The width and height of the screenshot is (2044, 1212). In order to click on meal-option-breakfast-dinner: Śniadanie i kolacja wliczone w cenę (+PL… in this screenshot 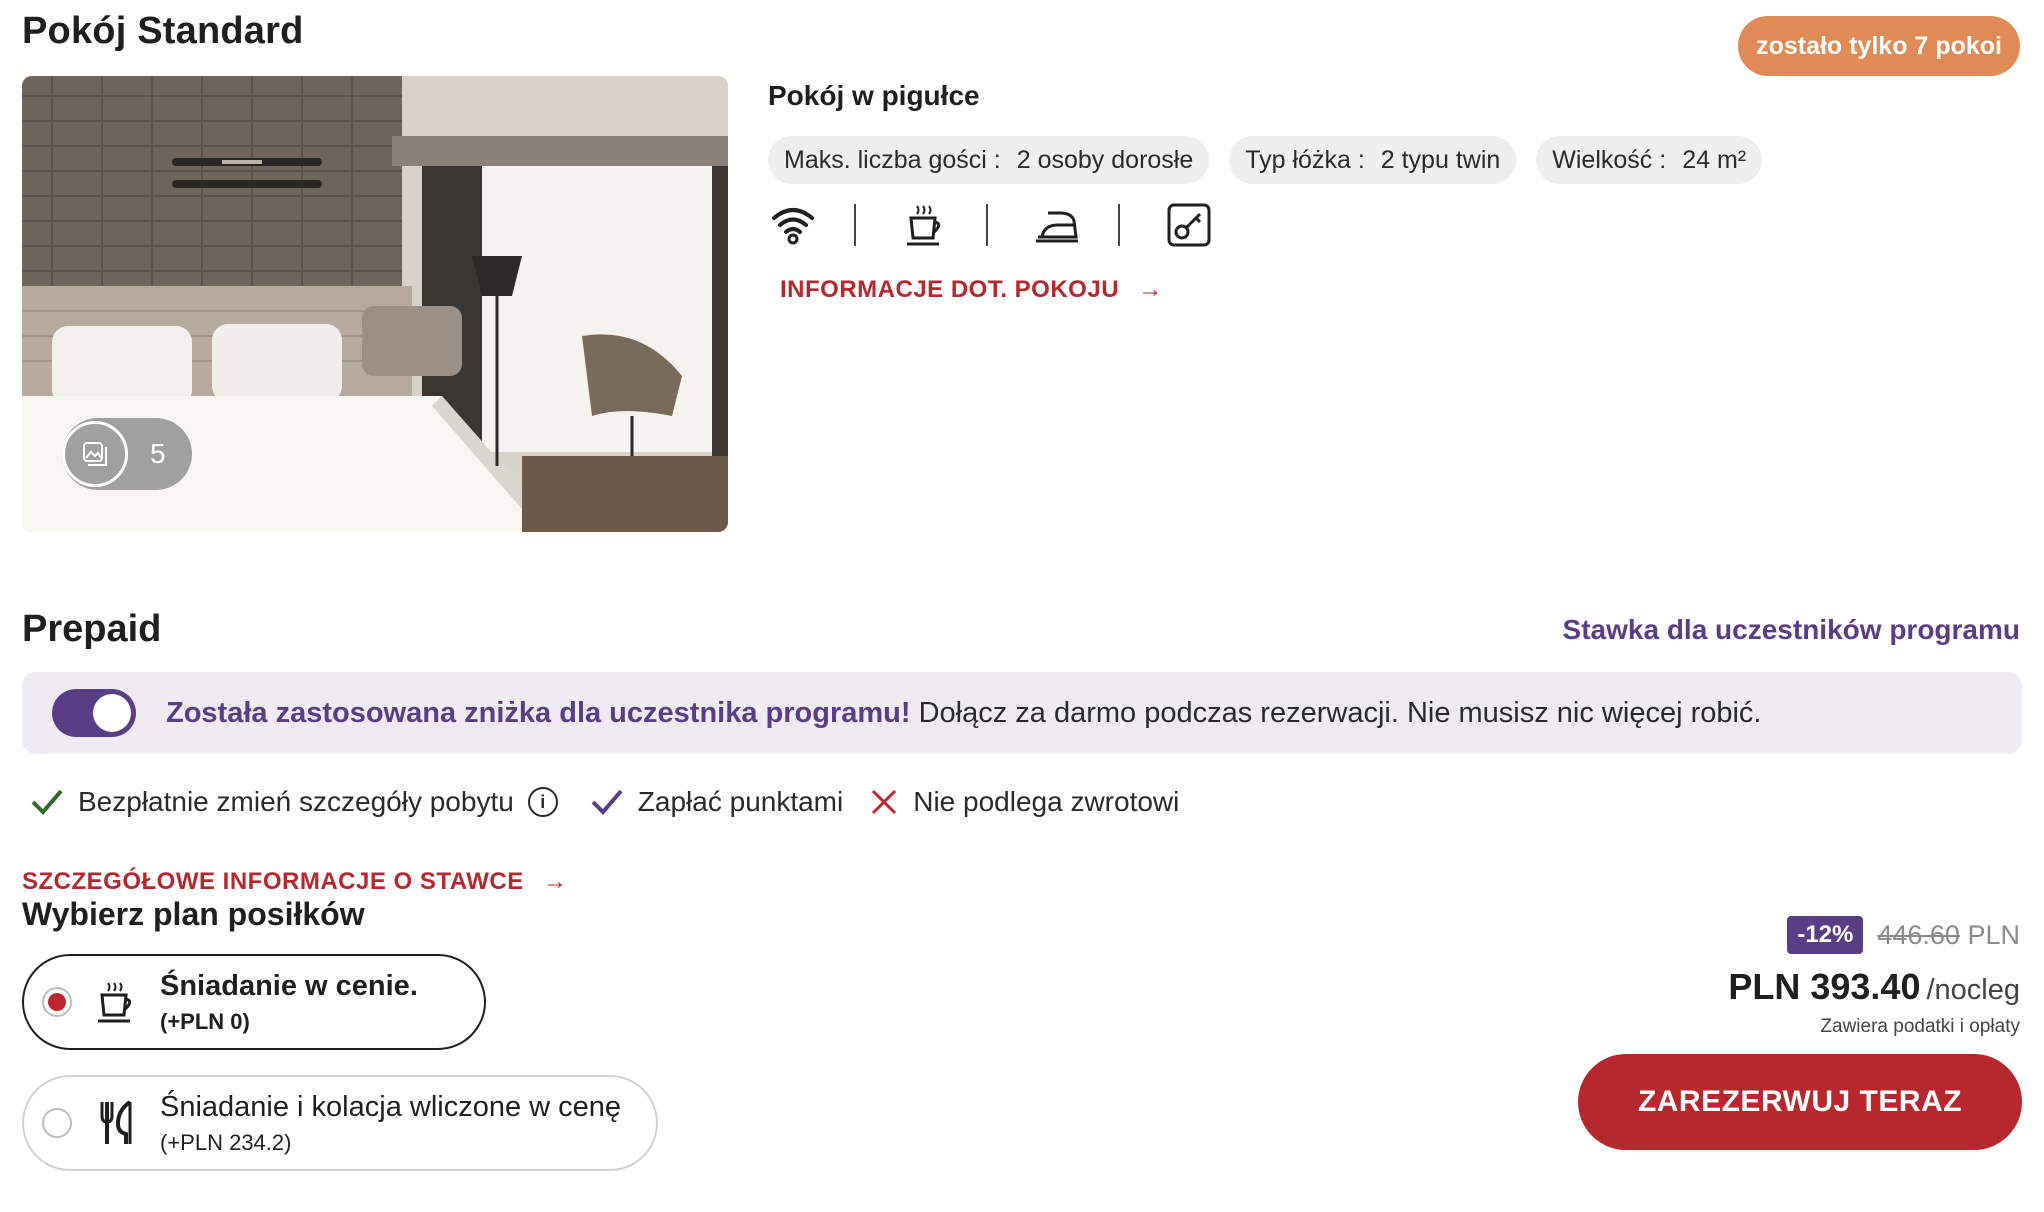, I will do `click(340, 1123)`.